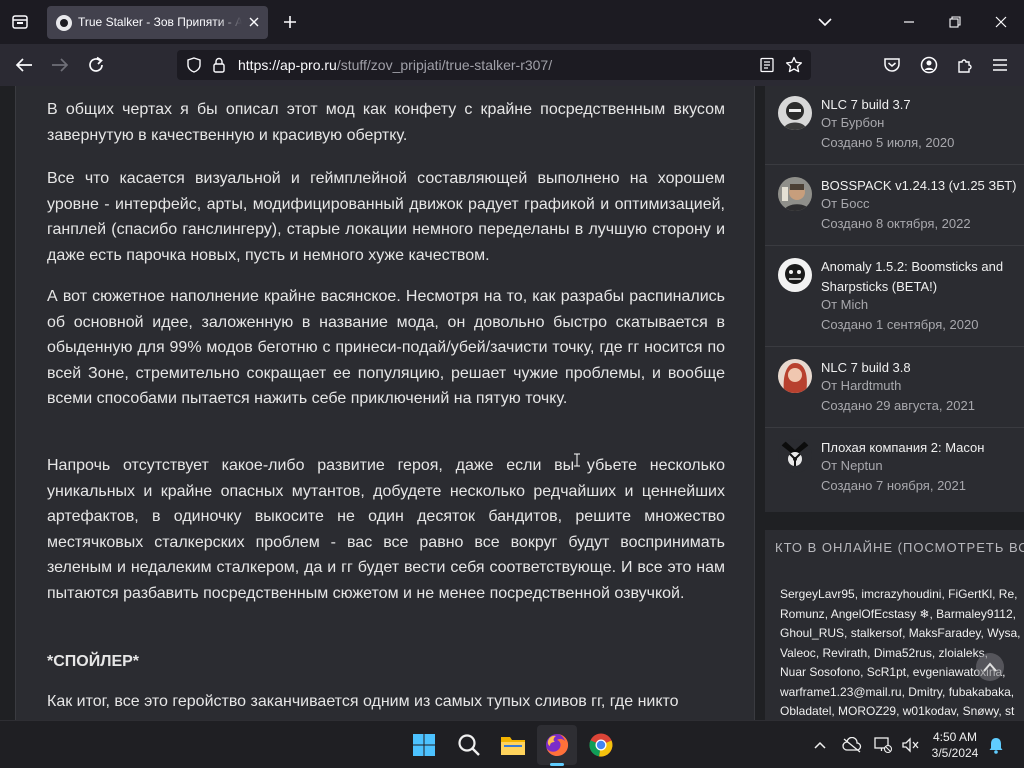  I want to click on notifications-button, so click(996, 745).